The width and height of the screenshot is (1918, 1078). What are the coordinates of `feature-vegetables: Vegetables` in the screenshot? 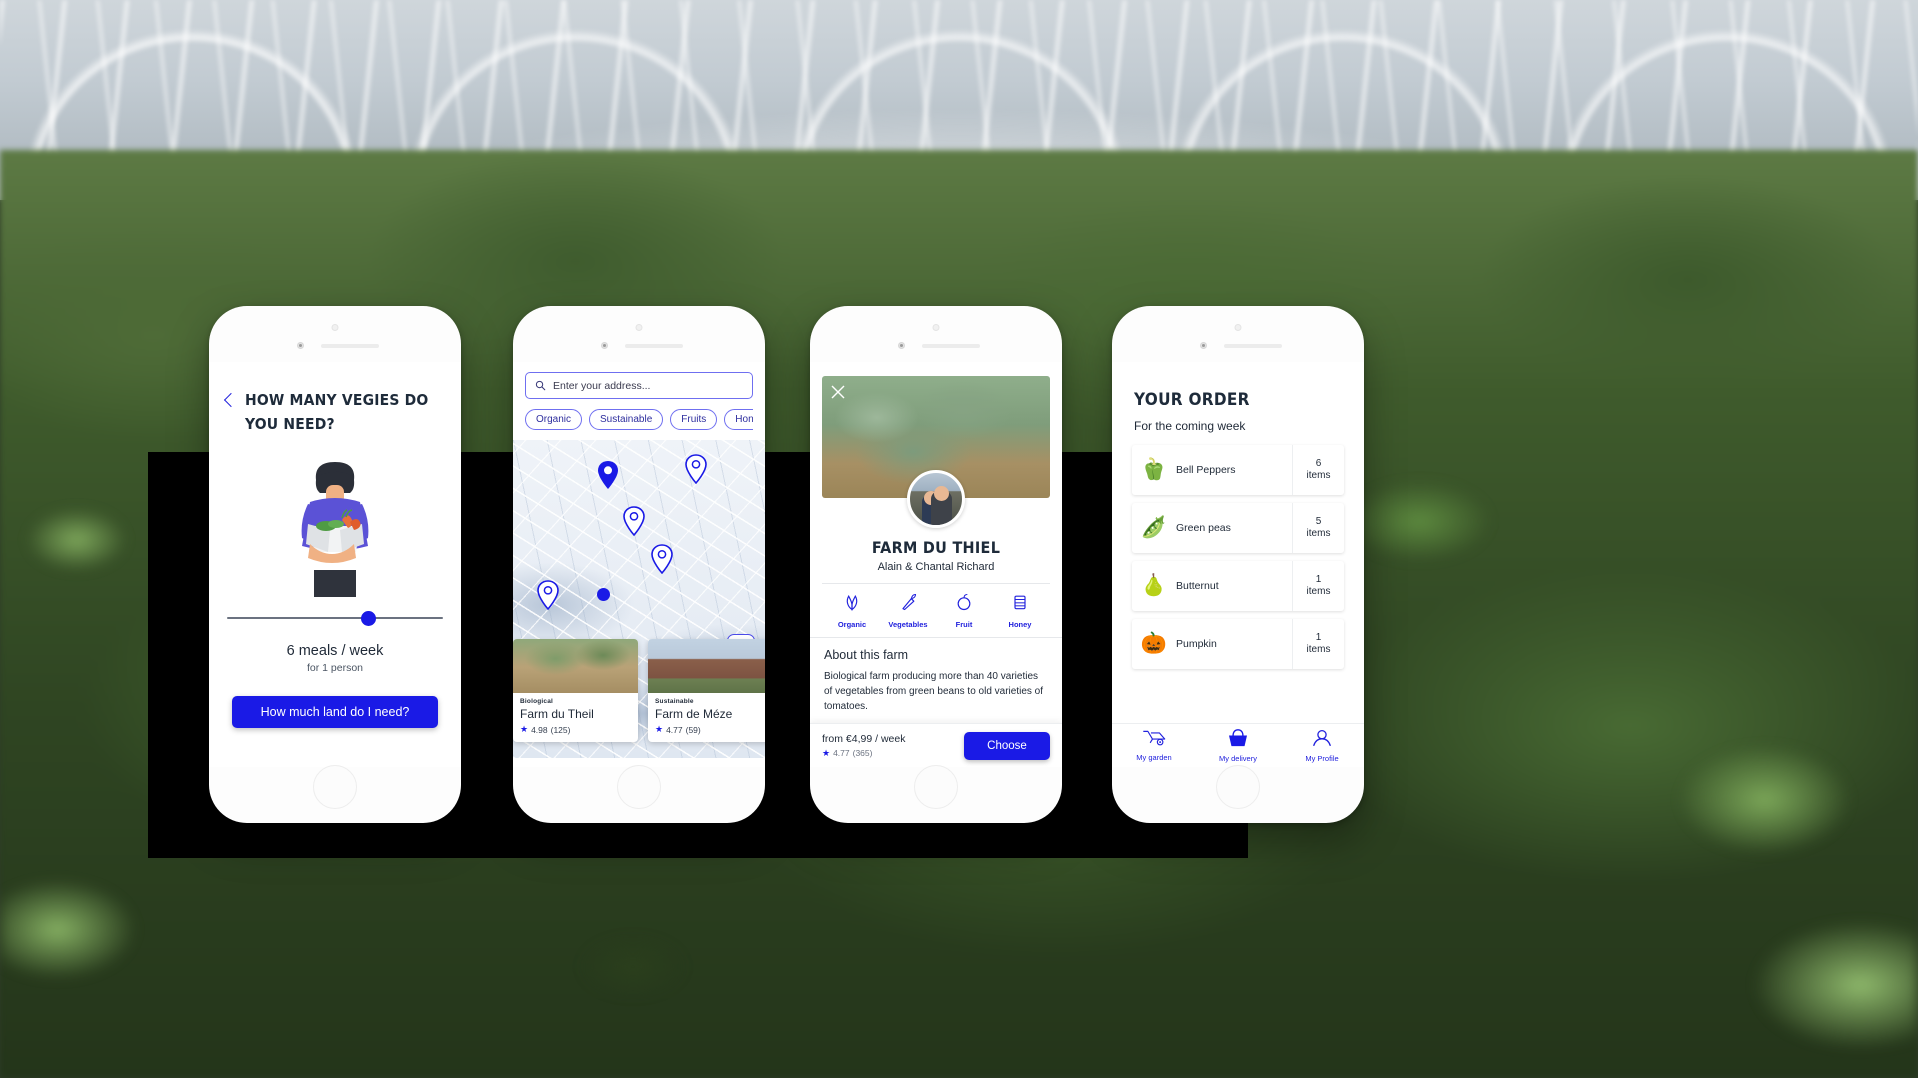 It's located at (908, 610).